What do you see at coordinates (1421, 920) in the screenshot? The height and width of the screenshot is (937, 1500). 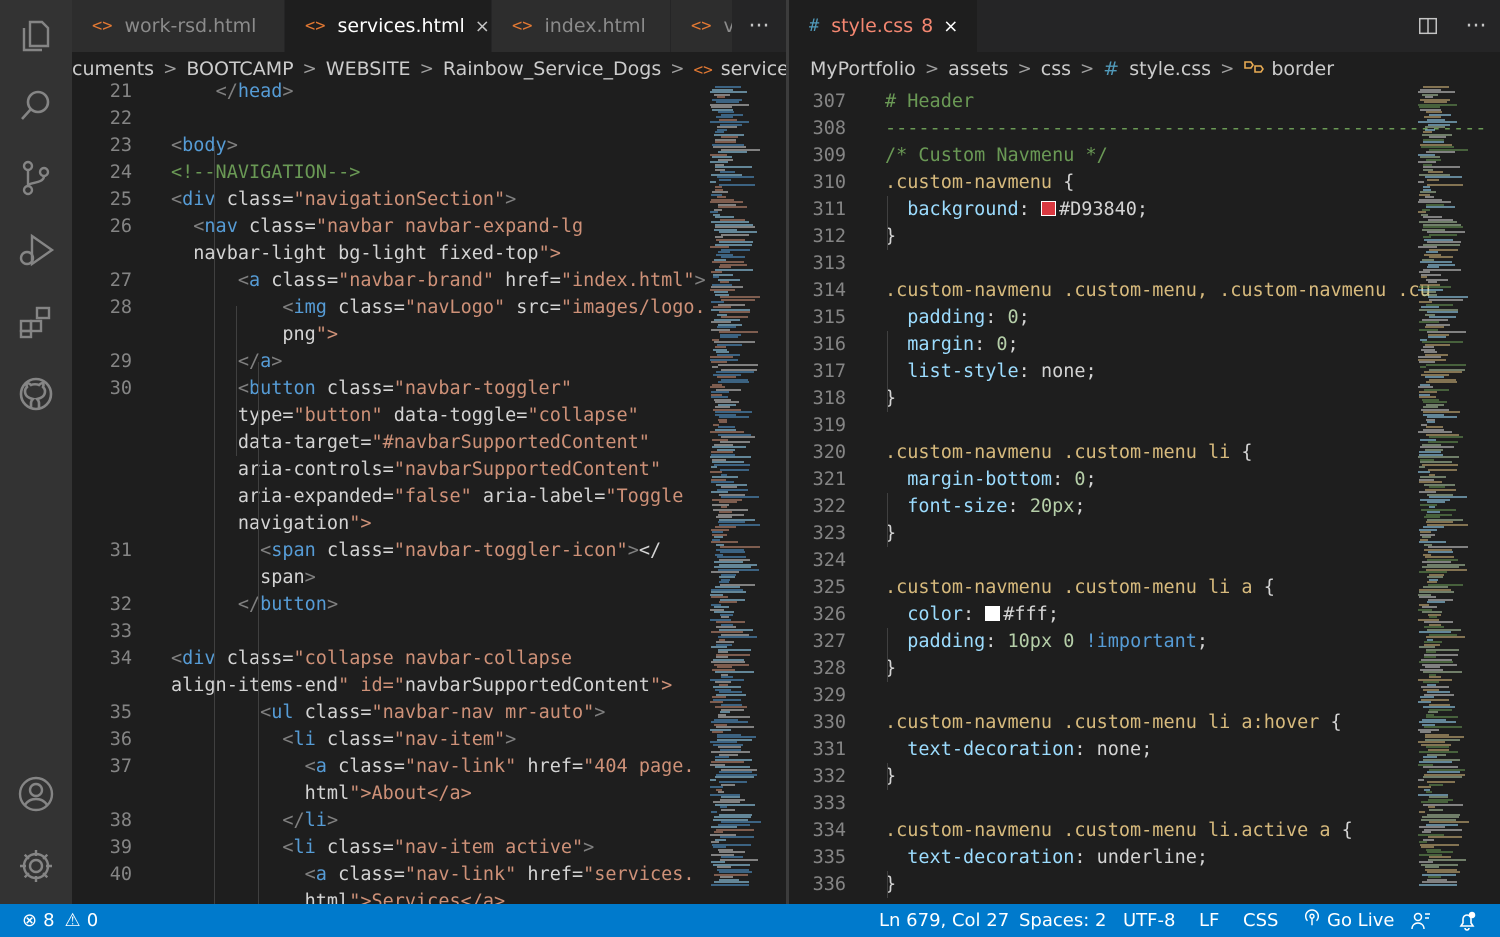 I see `feedback-icon` at bounding box center [1421, 920].